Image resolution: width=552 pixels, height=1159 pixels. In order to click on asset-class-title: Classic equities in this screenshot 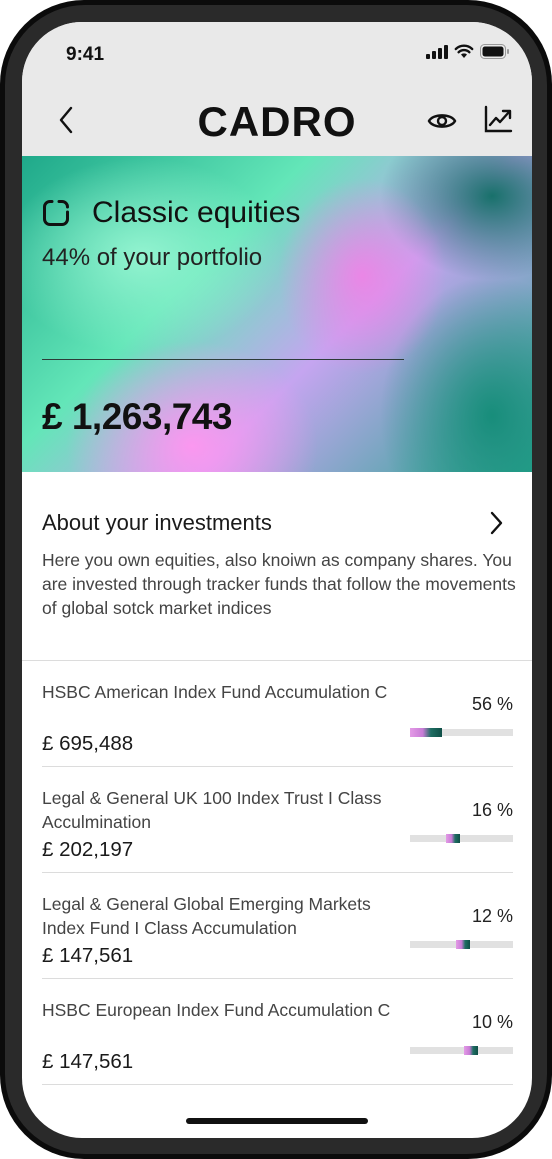, I will do `click(196, 212)`.